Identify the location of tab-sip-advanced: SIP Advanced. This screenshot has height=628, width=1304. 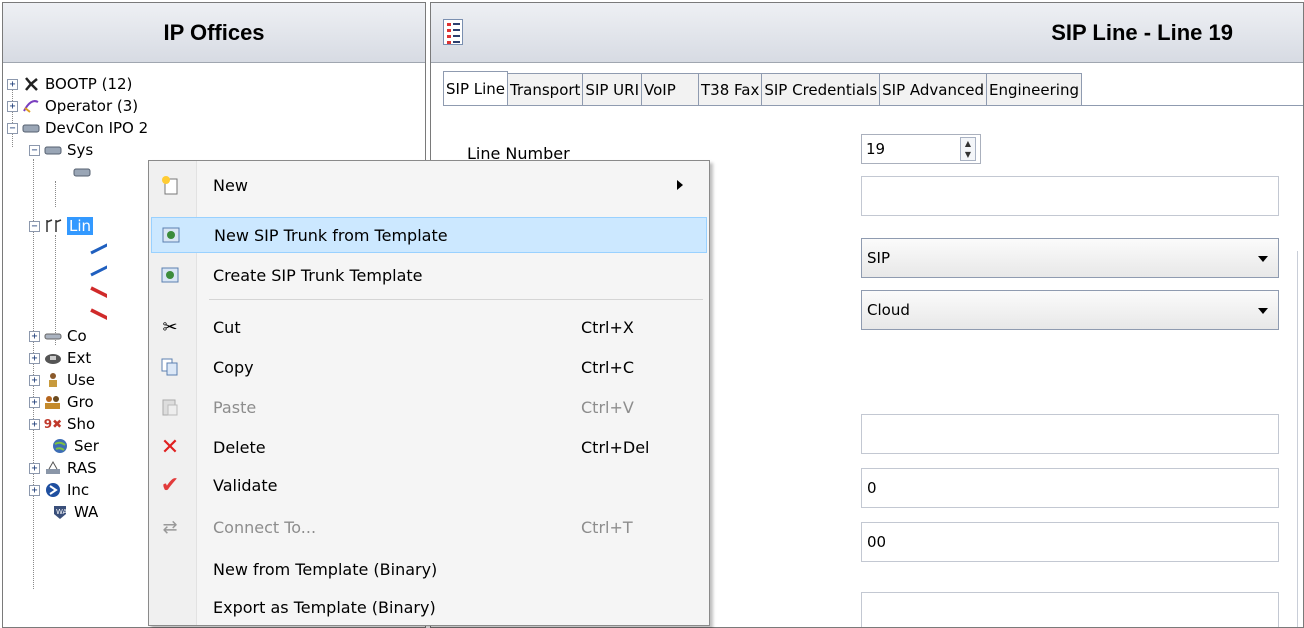
(933, 89).